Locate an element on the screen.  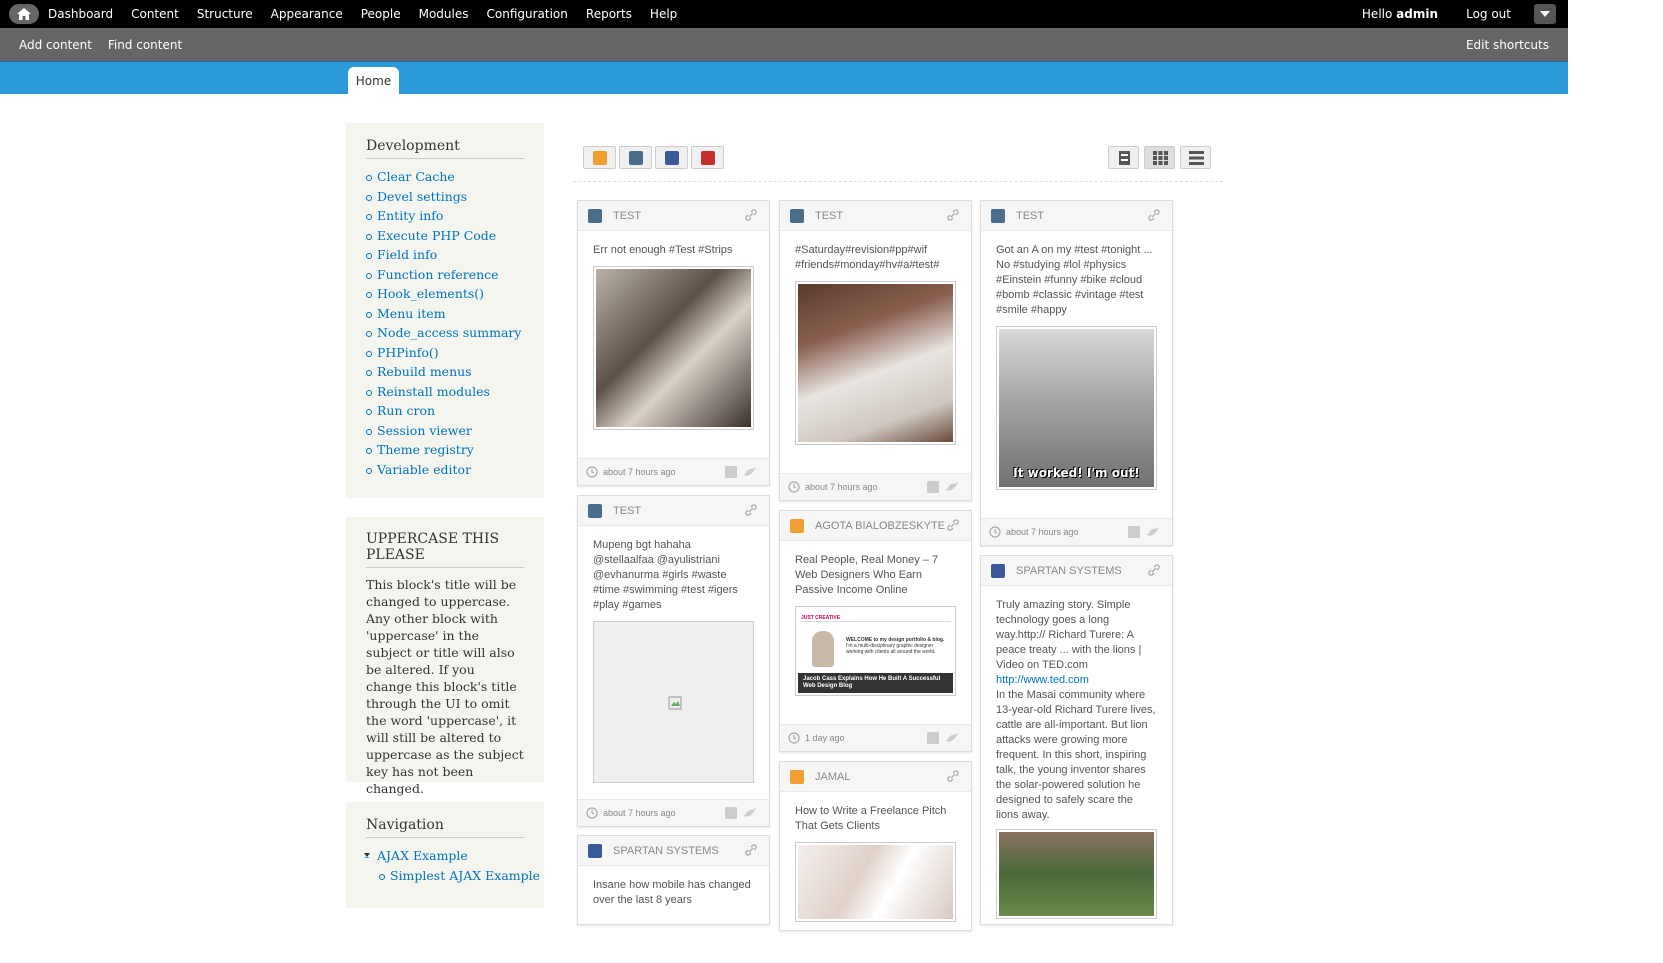
menu-modules: Modules is located at coordinates (444, 14).